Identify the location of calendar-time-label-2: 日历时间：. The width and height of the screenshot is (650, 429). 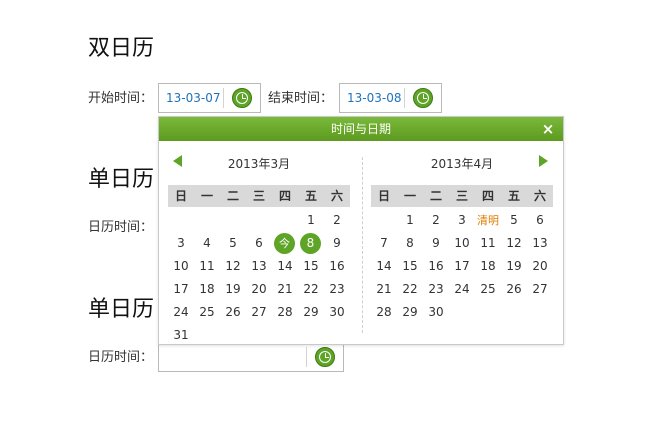
(121, 357).